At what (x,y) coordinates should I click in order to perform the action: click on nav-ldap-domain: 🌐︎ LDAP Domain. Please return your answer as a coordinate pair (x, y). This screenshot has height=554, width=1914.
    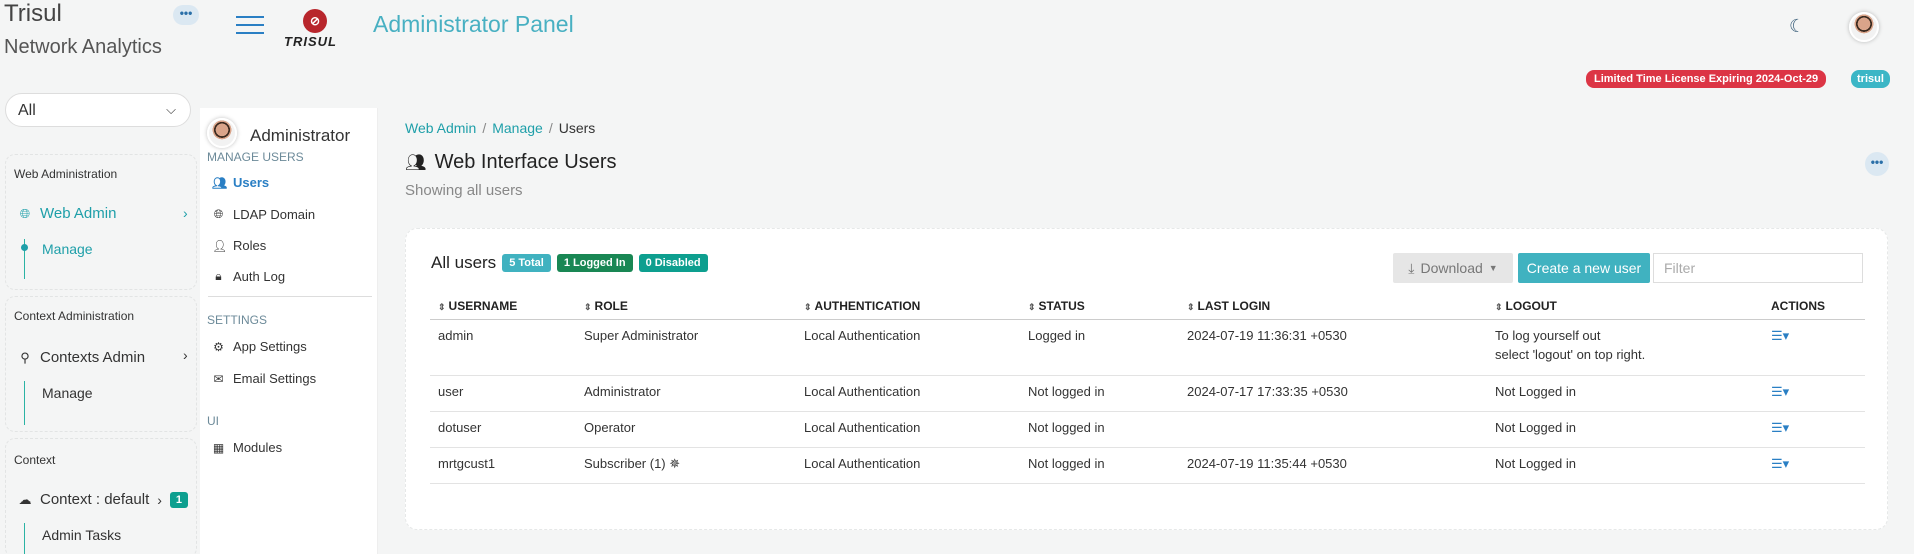
    Looking at the image, I should click on (263, 214).